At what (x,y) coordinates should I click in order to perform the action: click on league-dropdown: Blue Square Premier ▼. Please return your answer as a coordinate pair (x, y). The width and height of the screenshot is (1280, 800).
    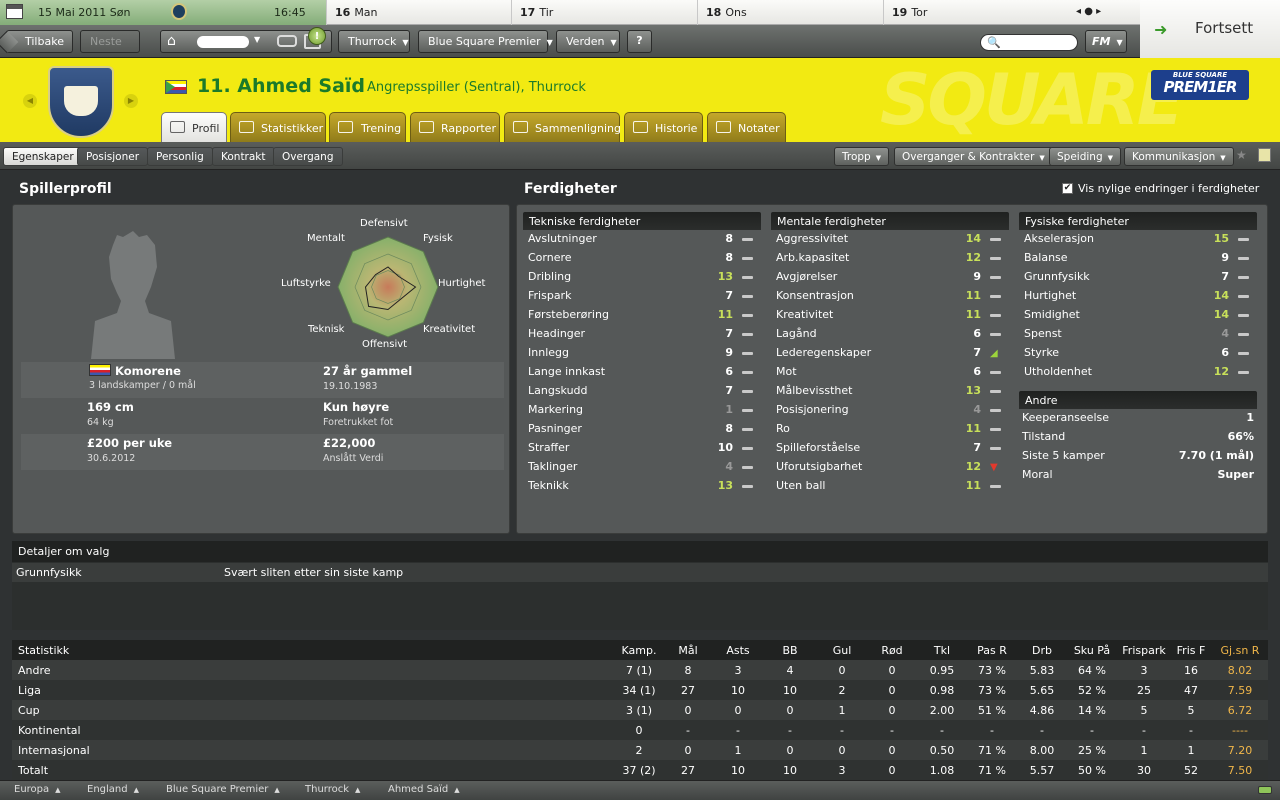
    Looking at the image, I should click on (485, 41).